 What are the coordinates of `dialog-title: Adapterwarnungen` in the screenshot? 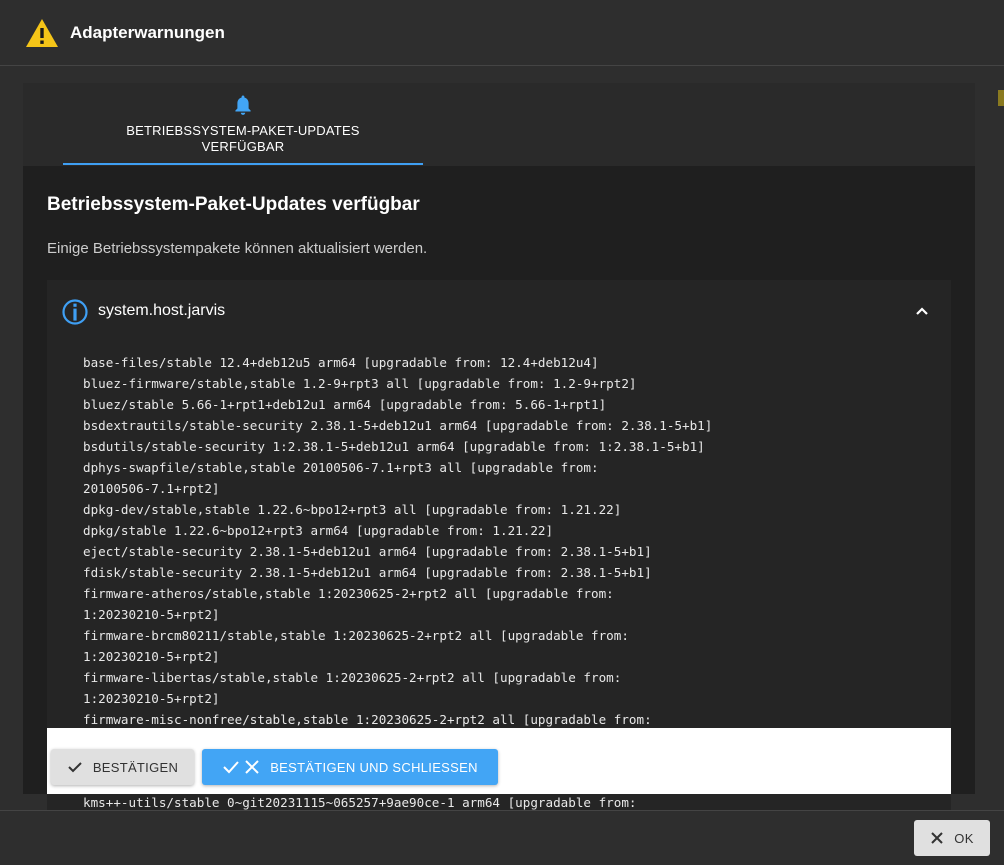 It's located at (147, 32).